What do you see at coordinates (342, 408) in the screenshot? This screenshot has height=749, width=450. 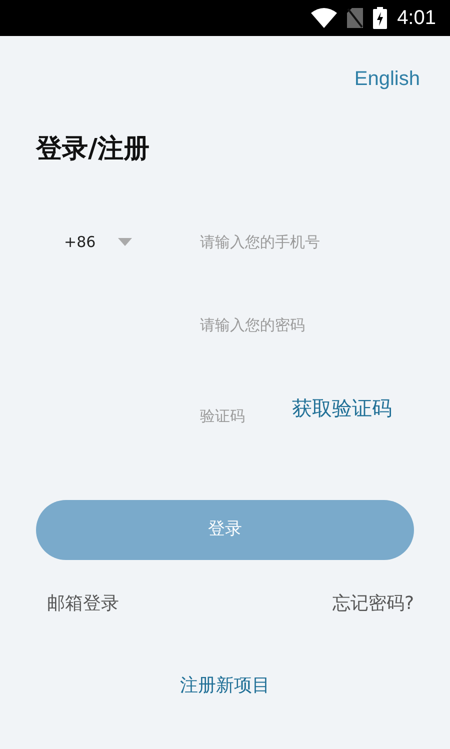 I see `get-code-button: 获取验证码` at bounding box center [342, 408].